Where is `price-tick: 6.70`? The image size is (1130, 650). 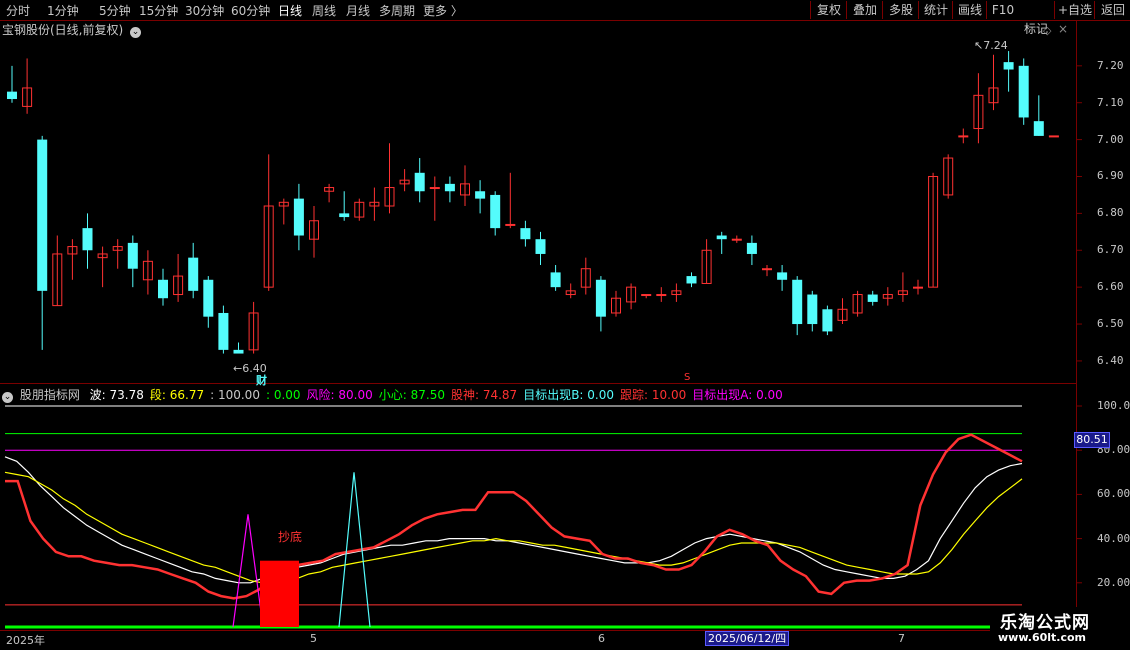 price-tick: 6.70 is located at coordinates (1110, 250).